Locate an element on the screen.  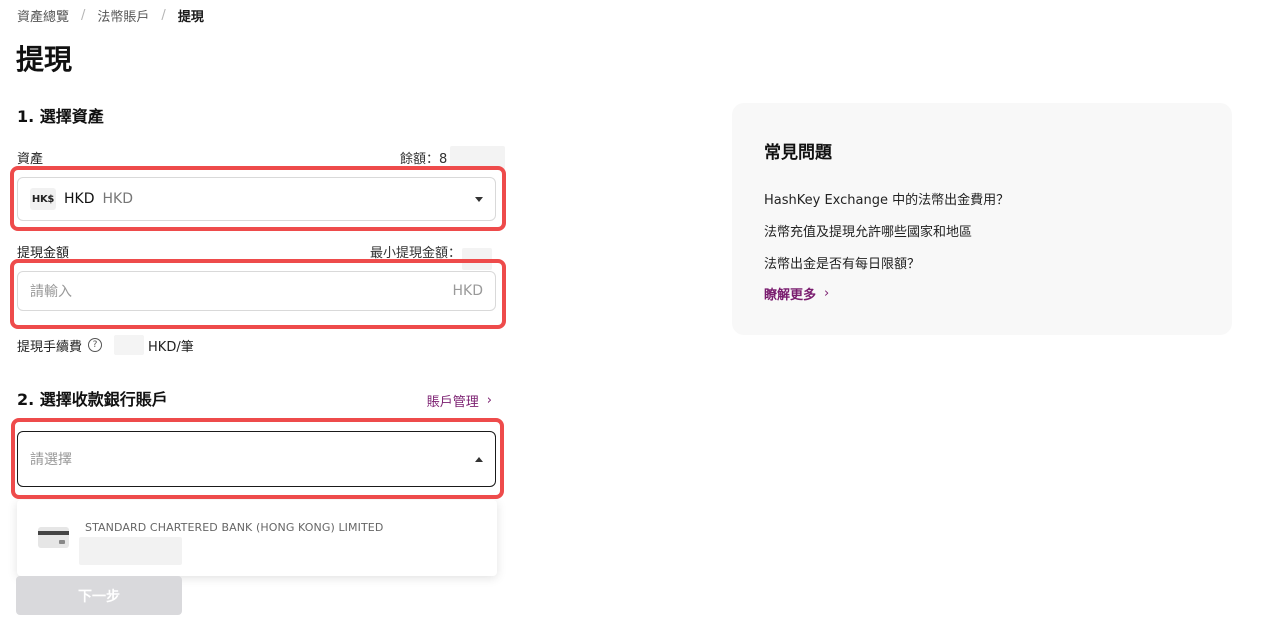
asset-select: HK$ HKD HKD is located at coordinates (256, 199).